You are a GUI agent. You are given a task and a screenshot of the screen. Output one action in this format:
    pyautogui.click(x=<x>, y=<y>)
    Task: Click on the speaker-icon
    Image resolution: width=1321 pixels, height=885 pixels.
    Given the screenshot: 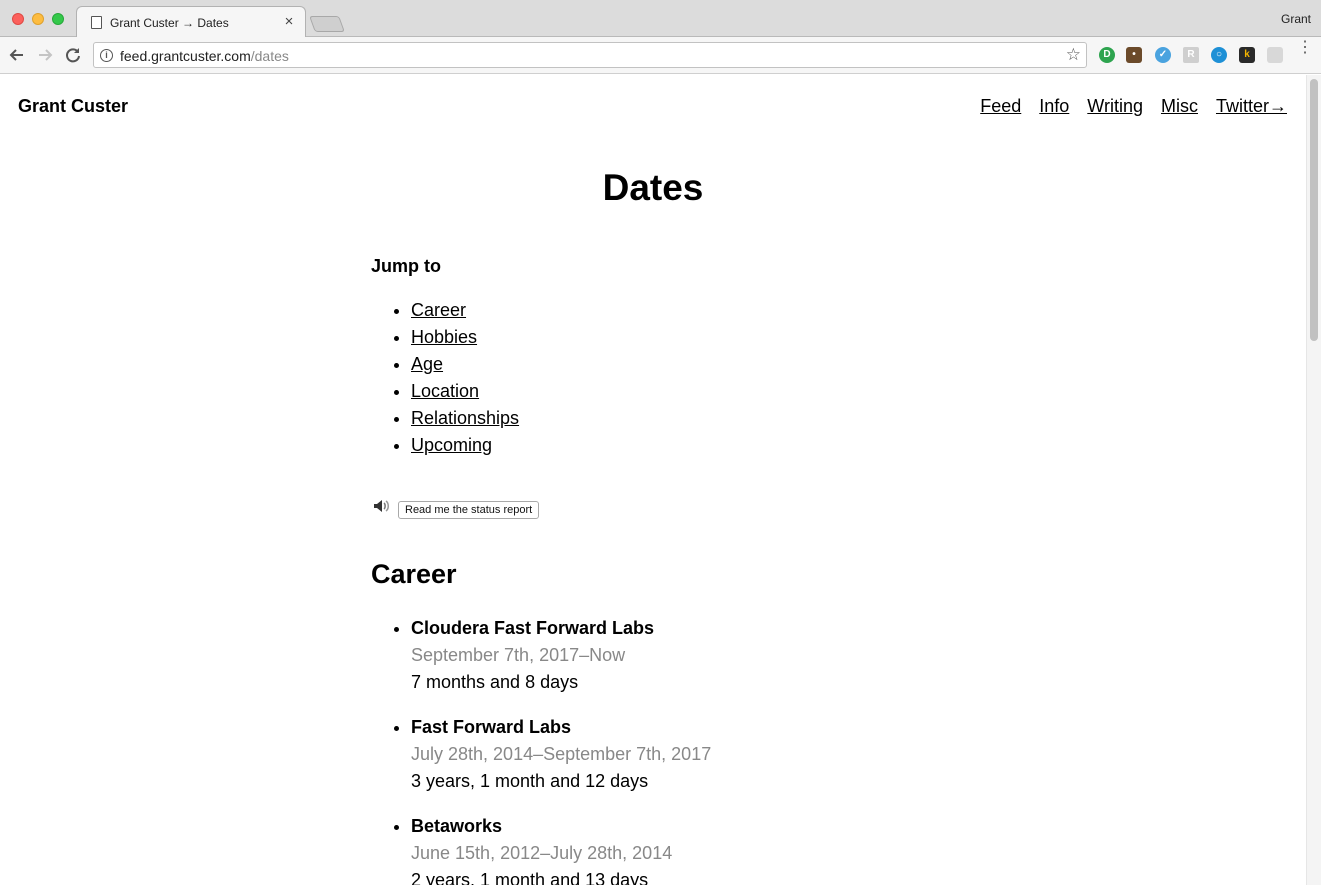 What is the action you would take?
    pyautogui.click(x=381, y=506)
    